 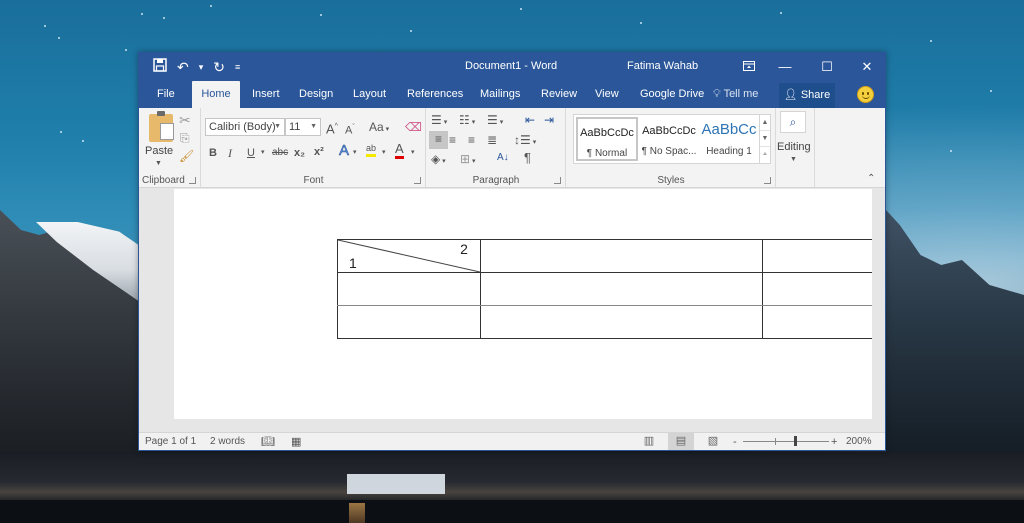 What do you see at coordinates (355, 153) in the screenshot?
I see `text-effects-dropdown-icon: ▾` at bounding box center [355, 153].